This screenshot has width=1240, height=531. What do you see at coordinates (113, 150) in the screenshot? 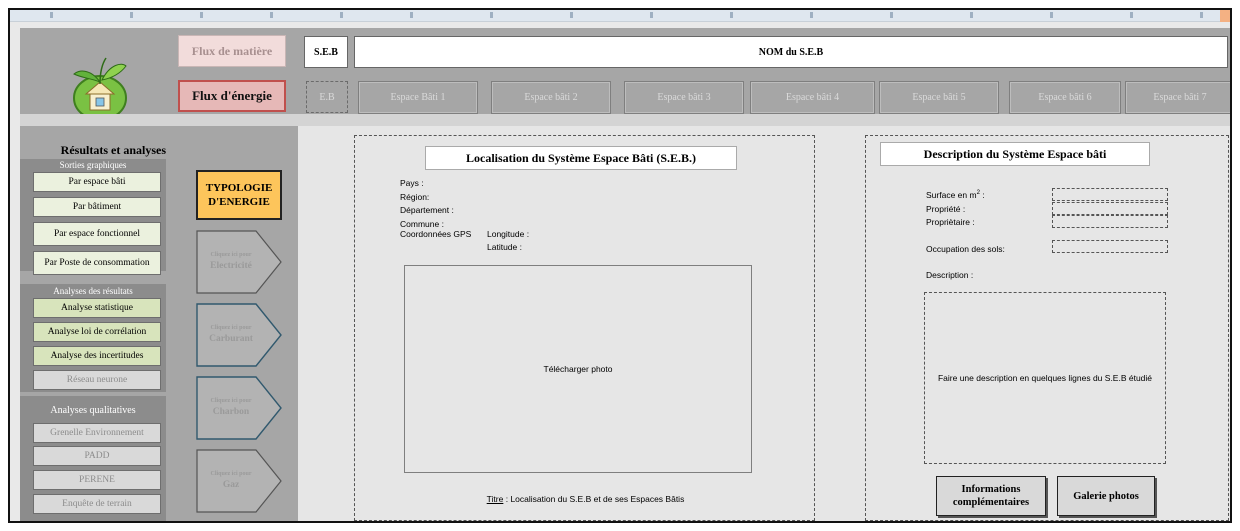
I see `results-title: Résultats et analyses` at bounding box center [113, 150].